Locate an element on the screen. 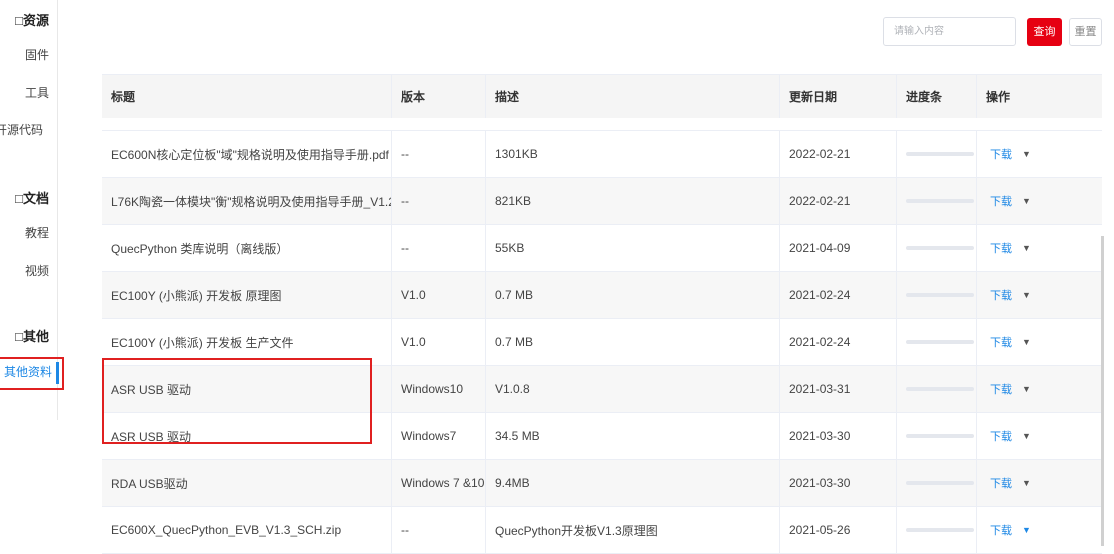 The image size is (1114, 554). sidebar-item-label: 其他资料 is located at coordinates (28, 372).